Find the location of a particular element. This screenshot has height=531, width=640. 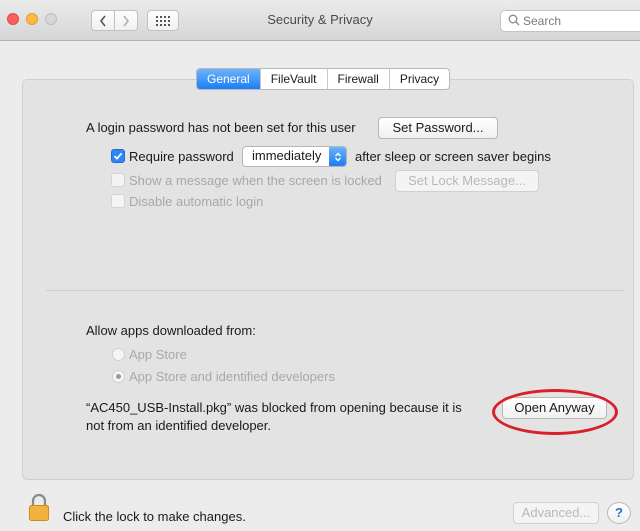

chevron-left-icon is located at coordinates (102, 20).